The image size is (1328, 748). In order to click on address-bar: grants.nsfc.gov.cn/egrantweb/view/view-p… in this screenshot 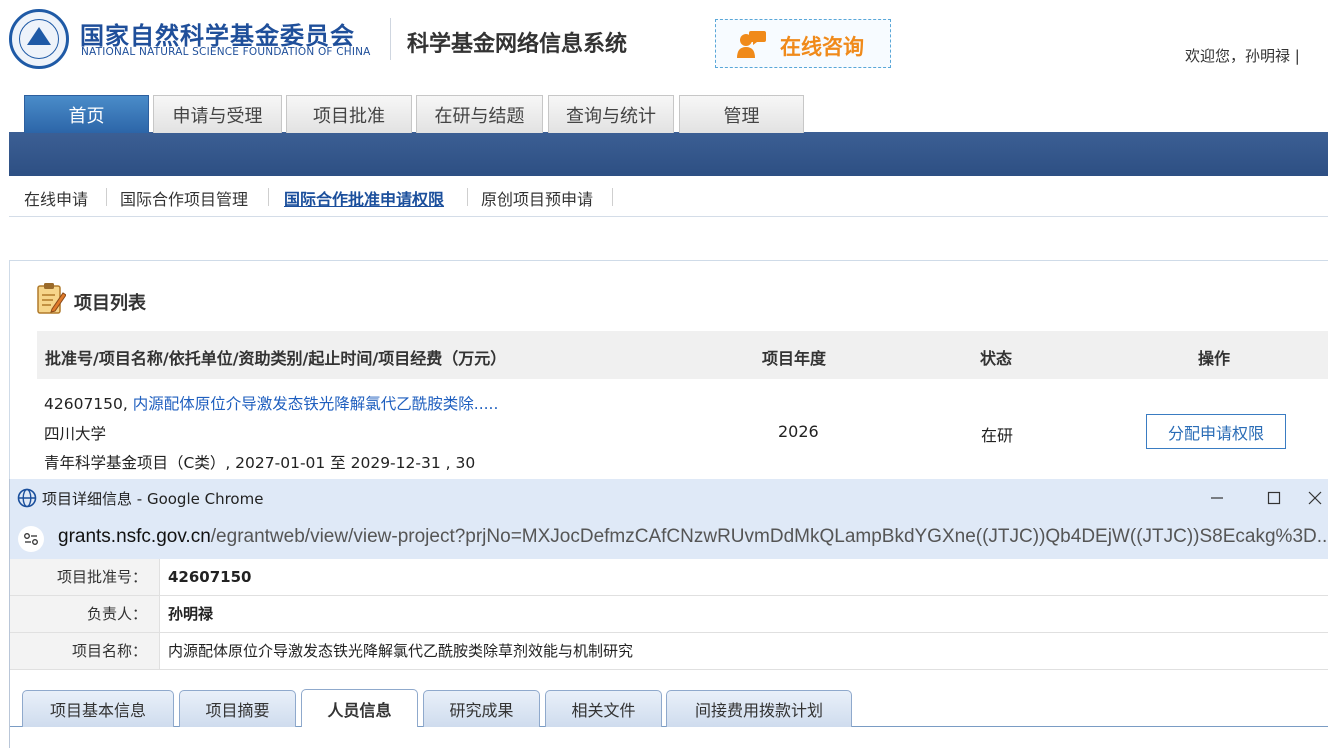, I will do `click(669, 538)`.